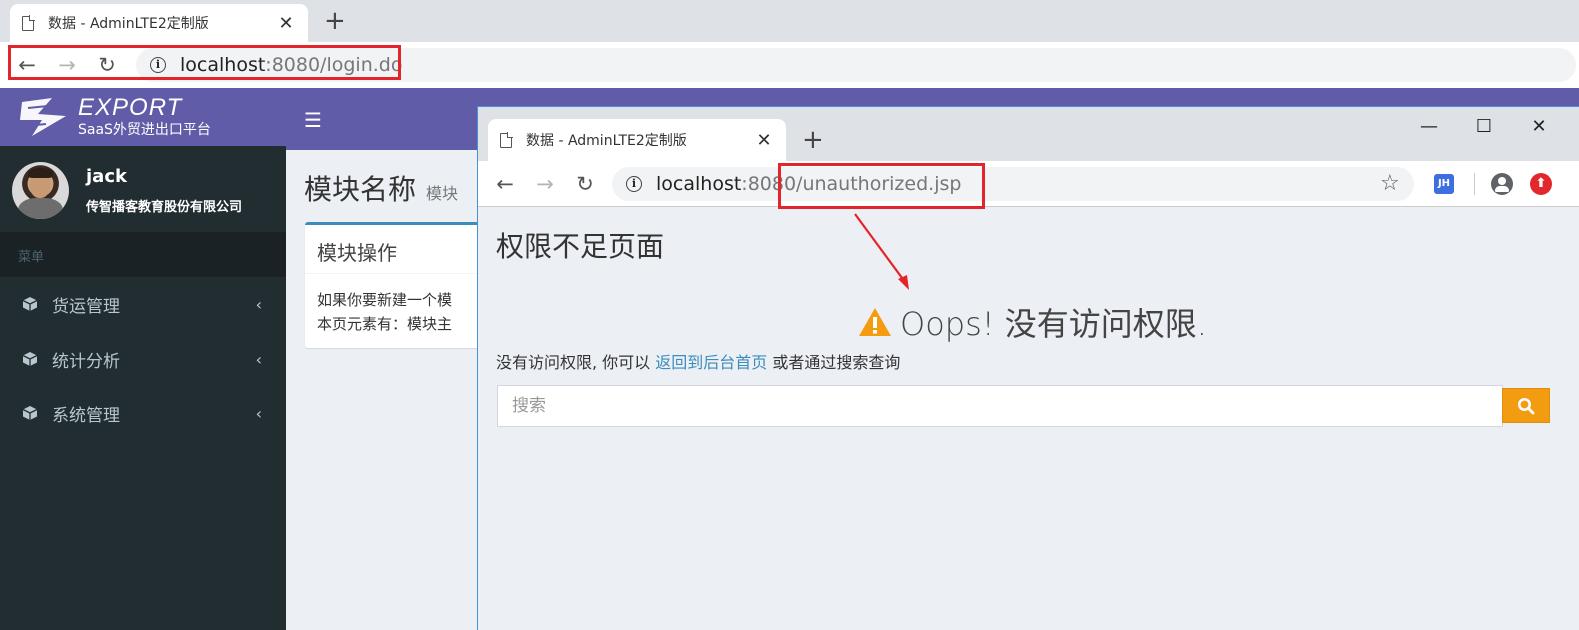 The image size is (1579, 630). I want to click on avatar, so click(40, 190).